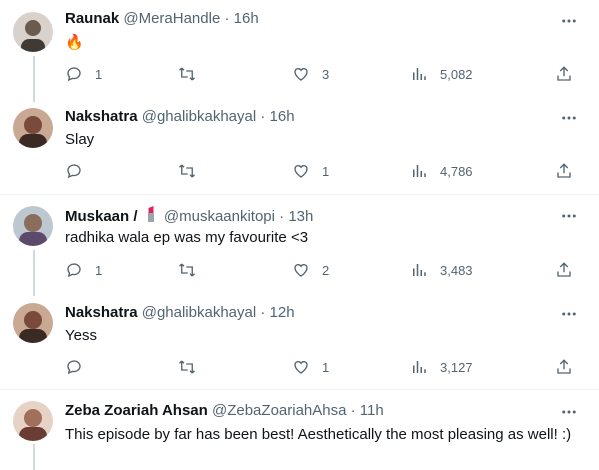 The height and width of the screenshot is (470, 599). I want to click on thread-line, so click(34, 457).